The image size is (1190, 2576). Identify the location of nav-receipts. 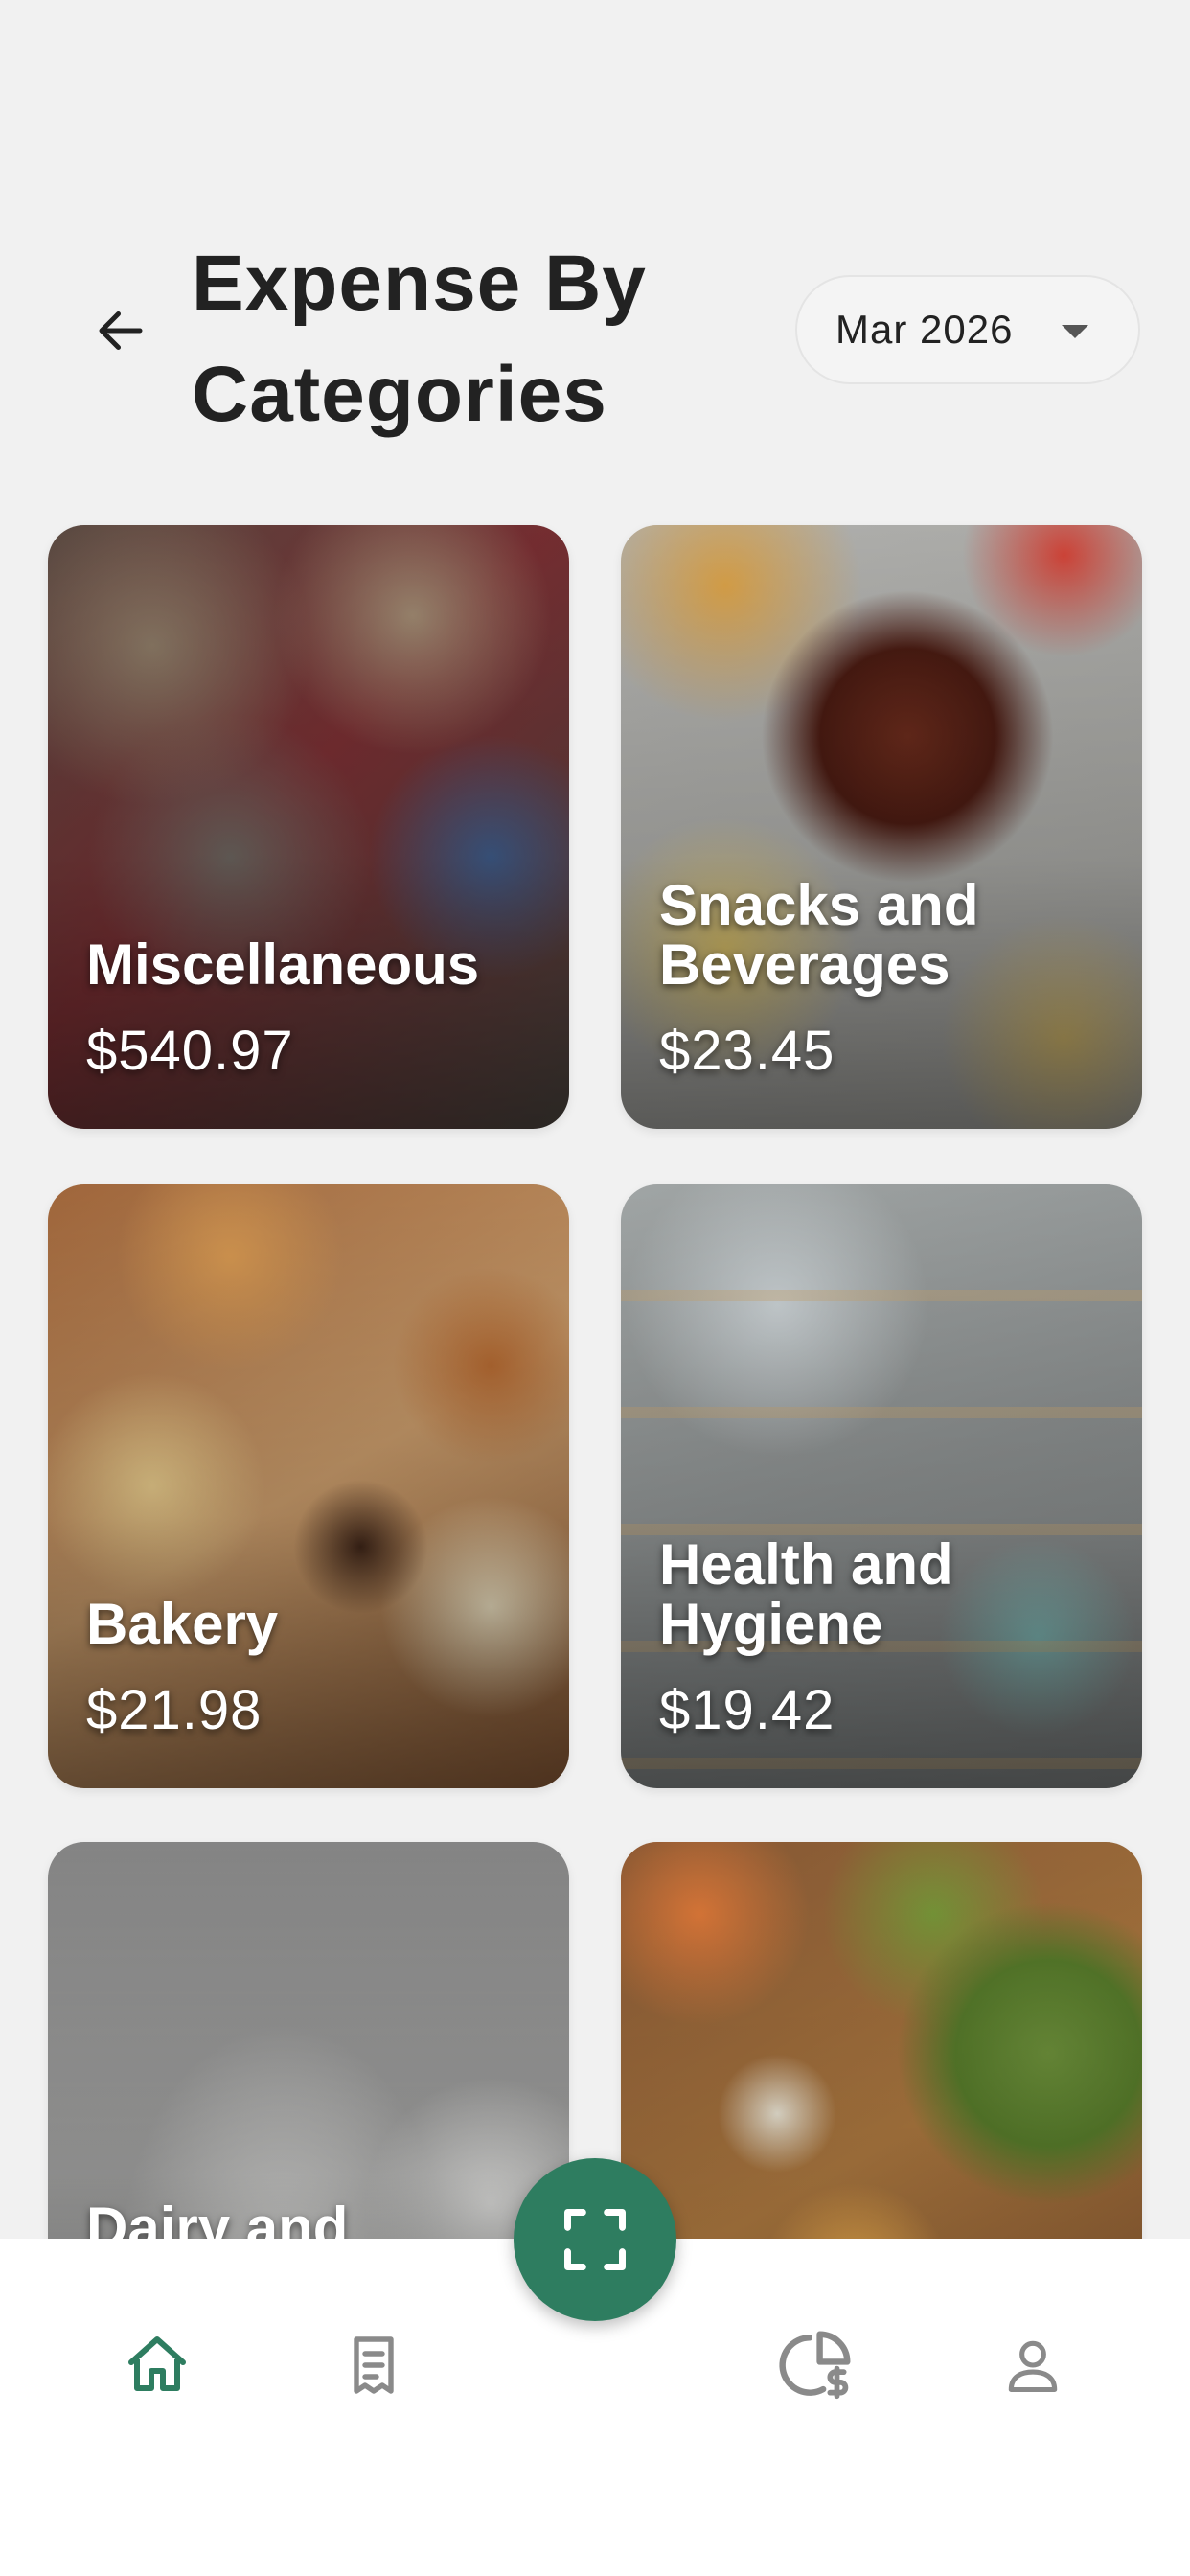
(374, 2365).